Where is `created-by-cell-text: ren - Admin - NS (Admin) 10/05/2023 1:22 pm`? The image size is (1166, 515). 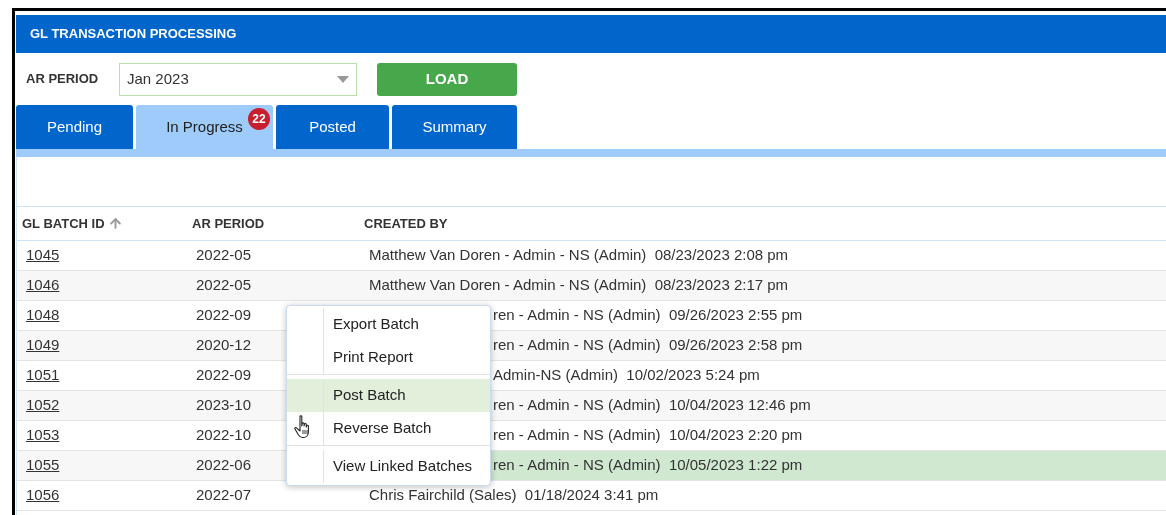 created-by-cell-text: ren - Admin - NS (Admin) 10/05/2023 1:22 pm is located at coordinates (648, 465).